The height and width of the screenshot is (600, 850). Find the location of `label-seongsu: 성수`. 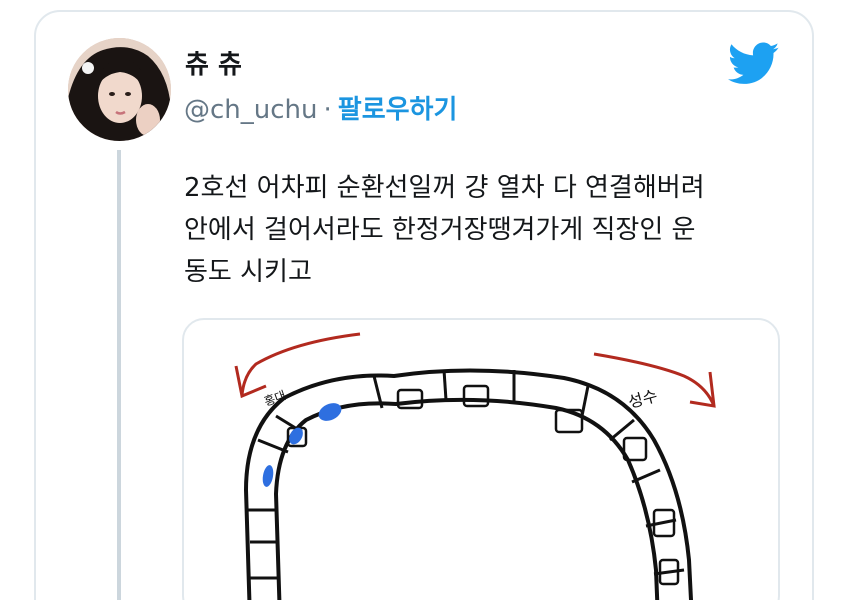

label-seongsu: 성수 is located at coordinates (642, 399).